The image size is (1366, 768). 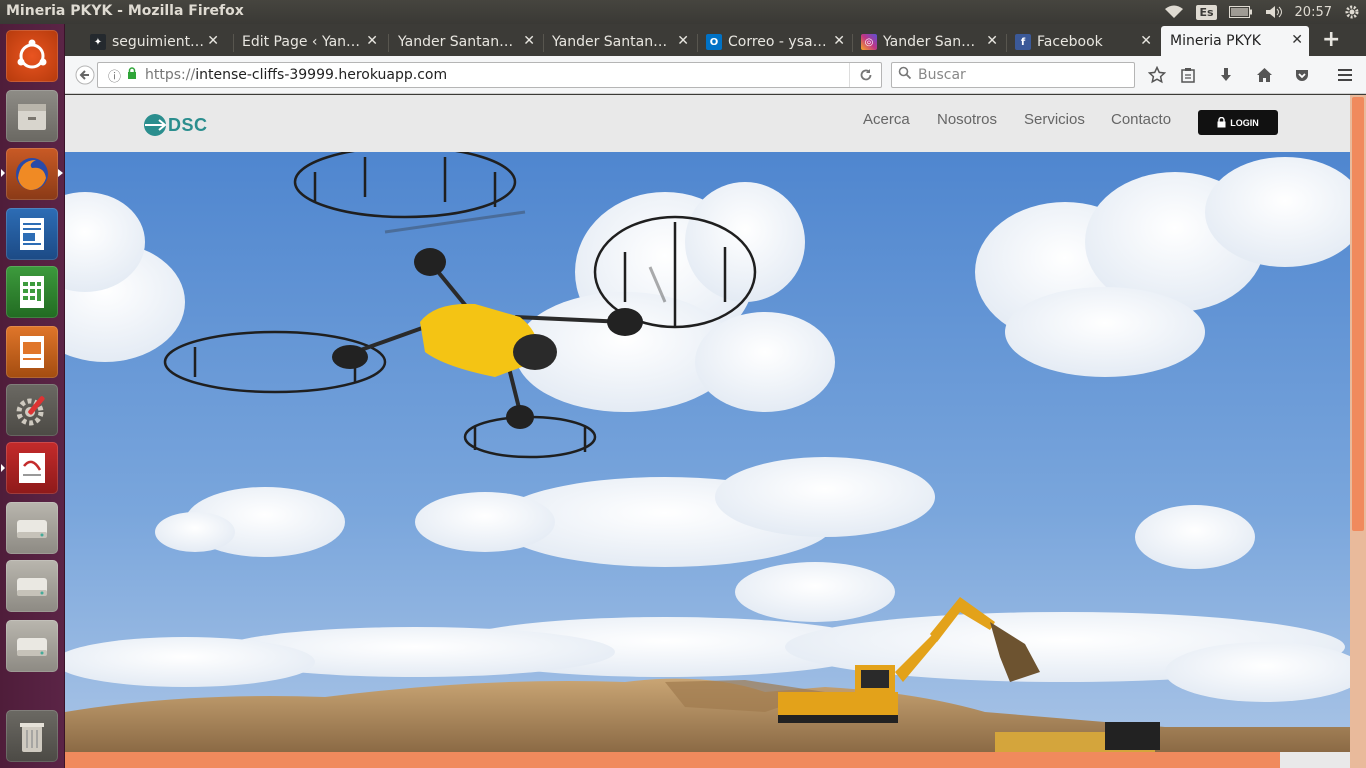 I want to click on pocket-button, so click(x=1302, y=75).